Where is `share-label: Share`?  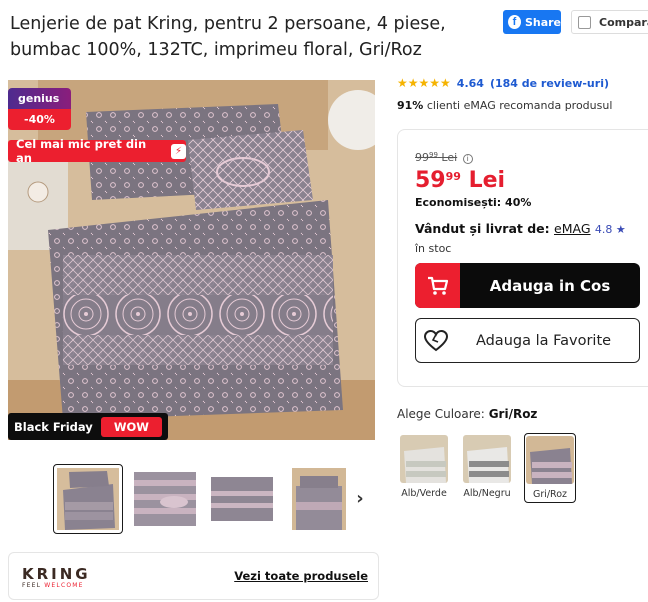
share-label: Share is located at coordinates (542, 22).